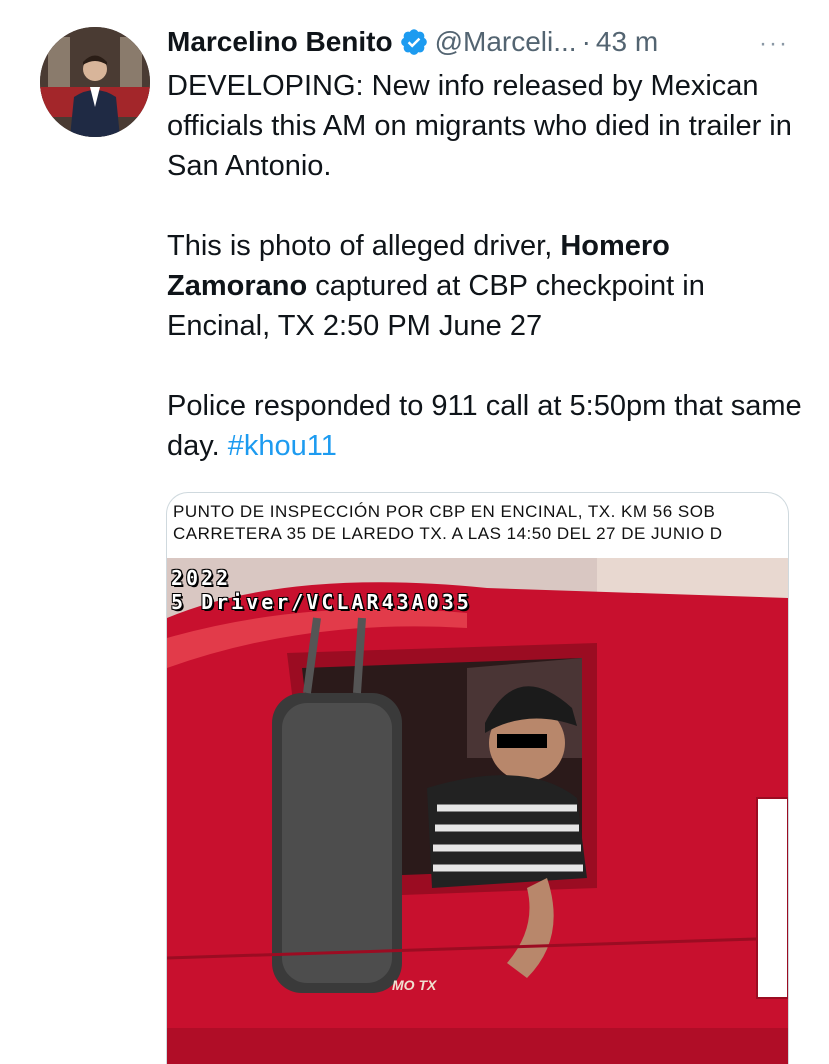 This screenshot has height=1064, width=829. What do you see at coordinates (415, 985) in the screenshot?
I see `truck-door-text: MO TX` at bounding box center [415, 985].